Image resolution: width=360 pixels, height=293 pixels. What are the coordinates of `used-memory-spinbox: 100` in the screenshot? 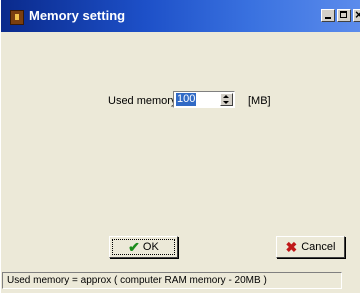 It's located at (204, 99).